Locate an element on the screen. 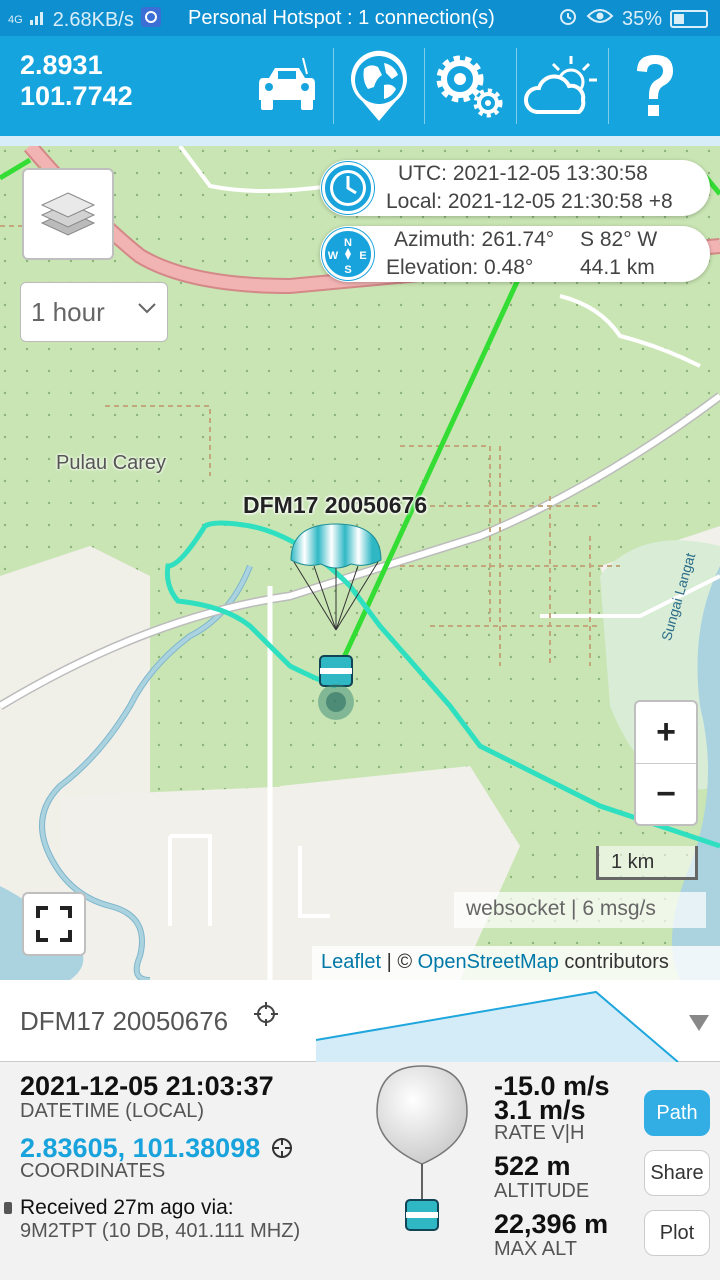  osm-link: OpenStreetMap is located at coordinates (488, 962).